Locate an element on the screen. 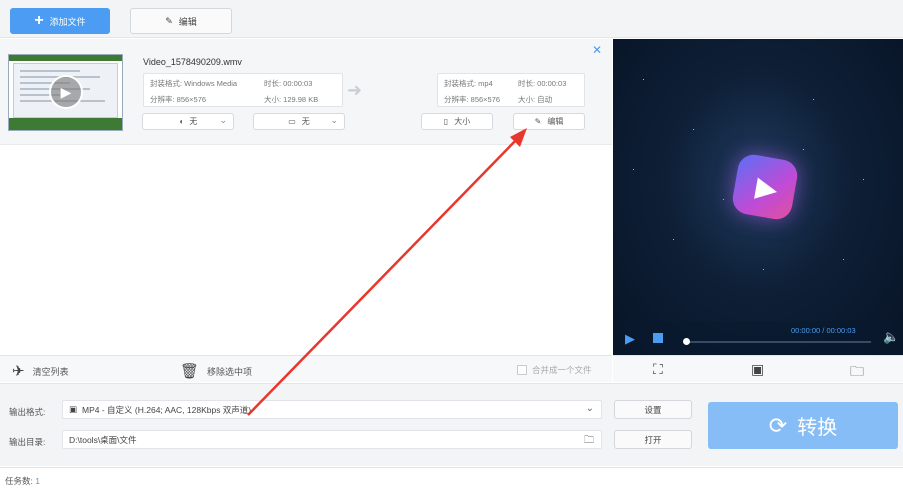  edit-button: ✎ 编辑 is located at coordinates (181, 21).